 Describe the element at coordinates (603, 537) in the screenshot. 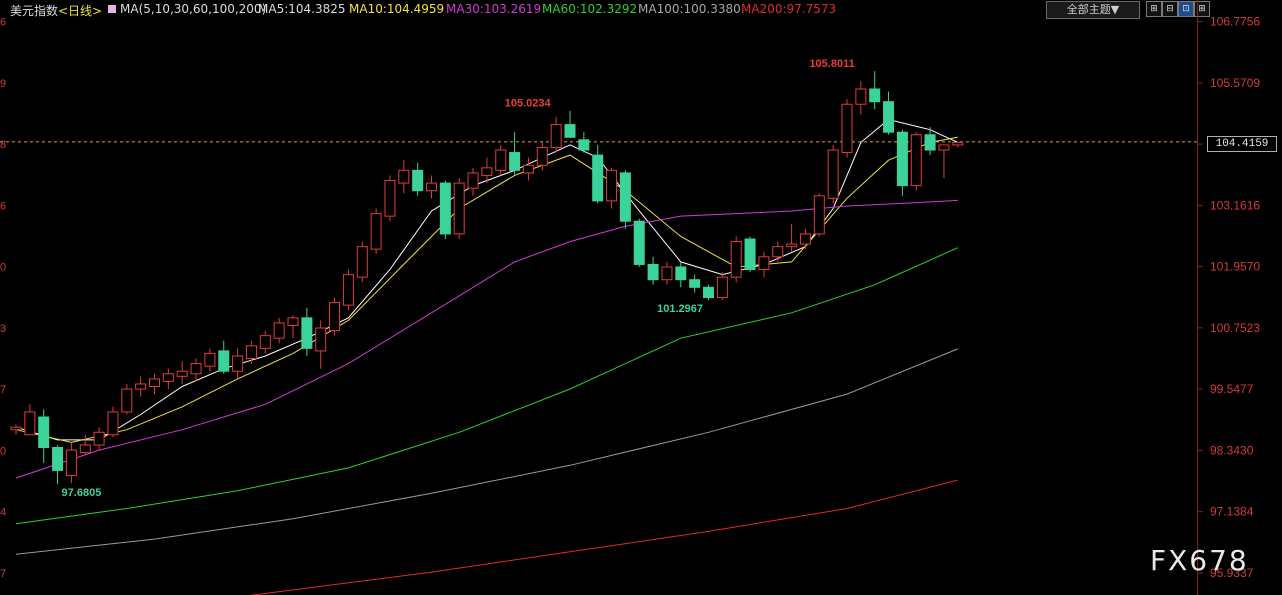

I see `ma-line-ma200` at that location.